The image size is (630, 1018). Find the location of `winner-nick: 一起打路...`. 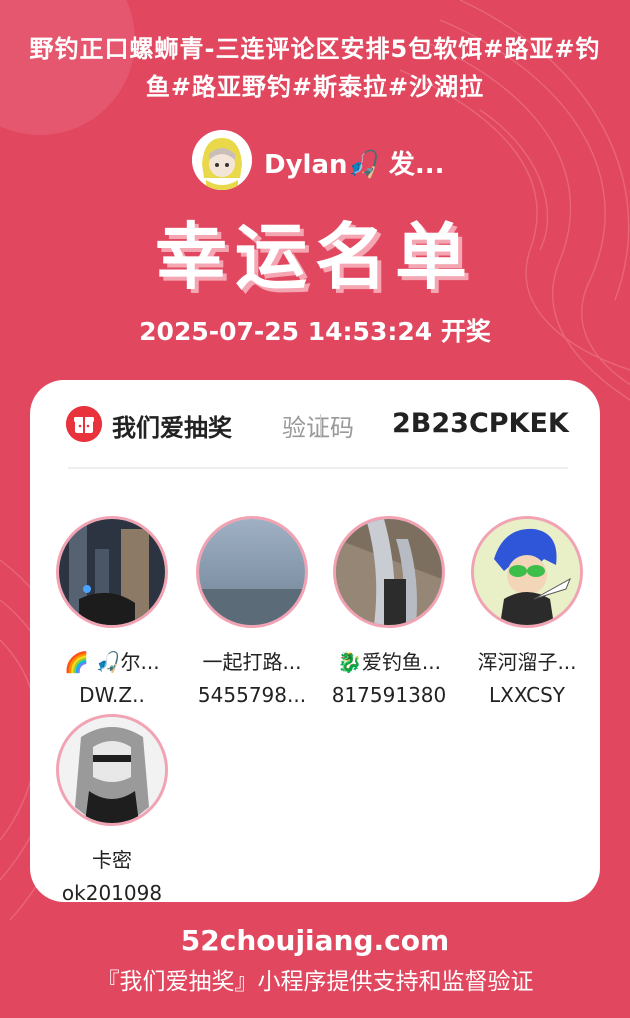

winner-nick: 一起打路... is located at coordinates (252, 662).